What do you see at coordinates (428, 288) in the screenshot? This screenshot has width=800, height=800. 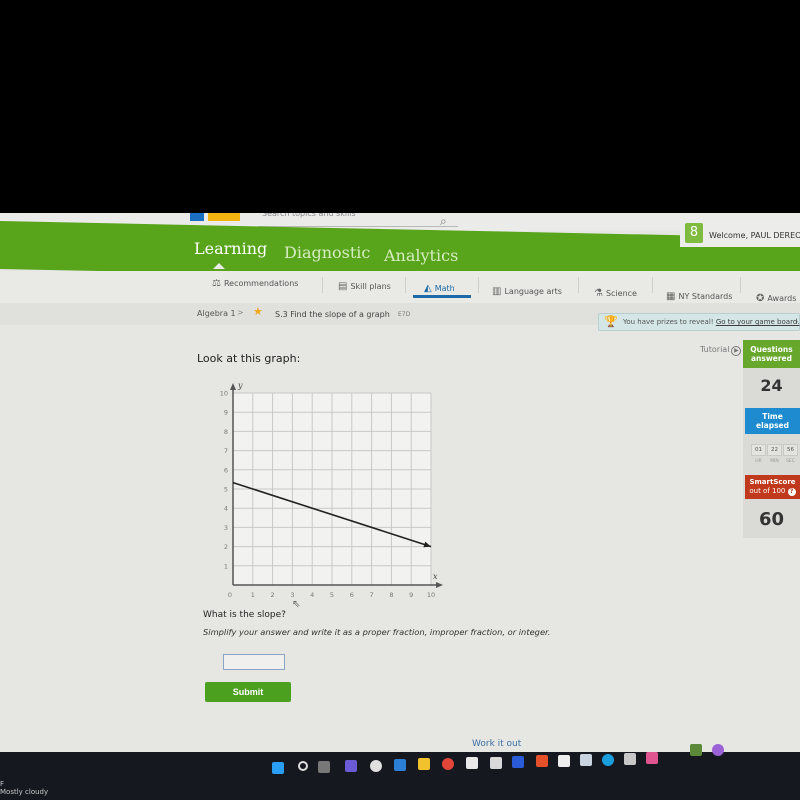 I see `math-icon: ◭` at bounding box center [428, 288].